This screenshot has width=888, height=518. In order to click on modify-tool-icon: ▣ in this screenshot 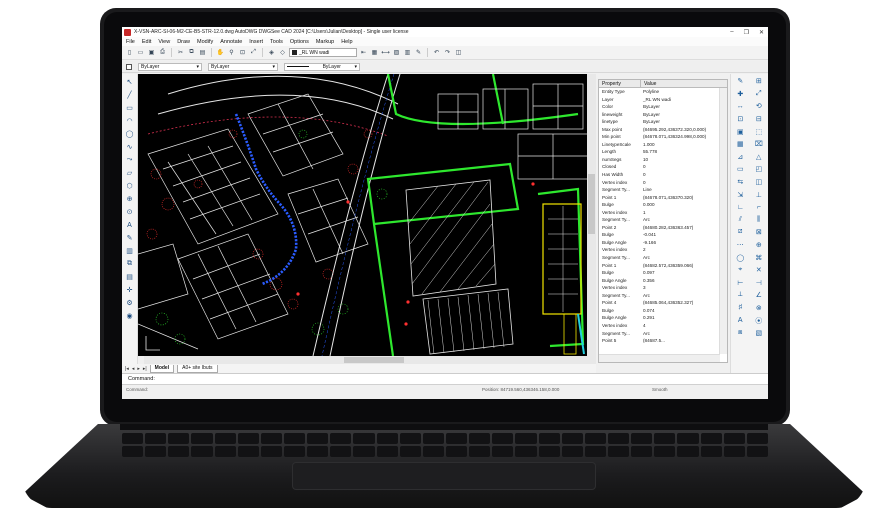, I will do `click(740, 131)`.